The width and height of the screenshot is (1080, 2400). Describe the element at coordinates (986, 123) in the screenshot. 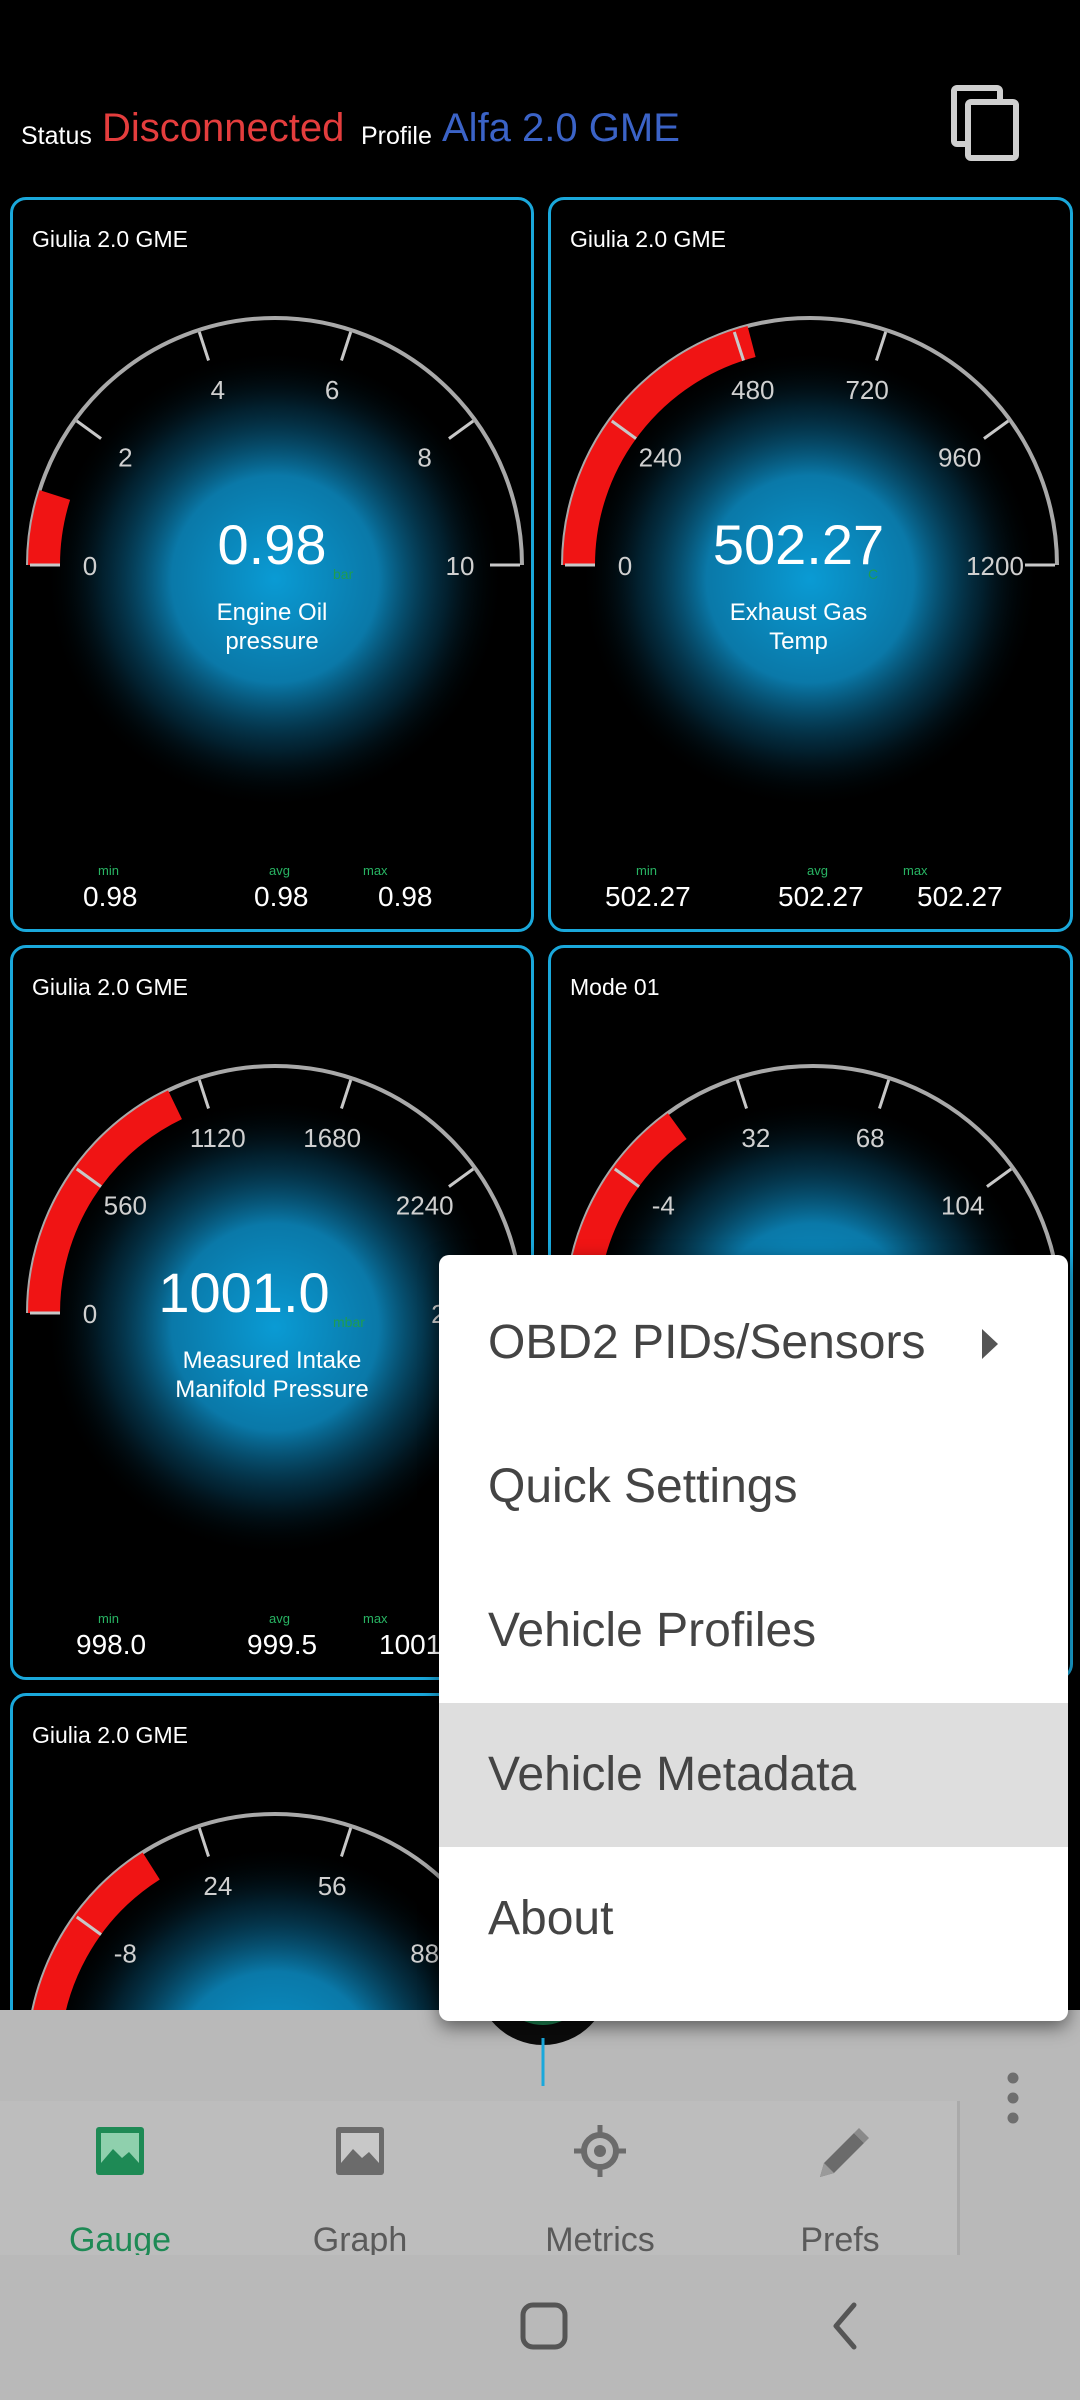

I see `copy-icon` at that location.